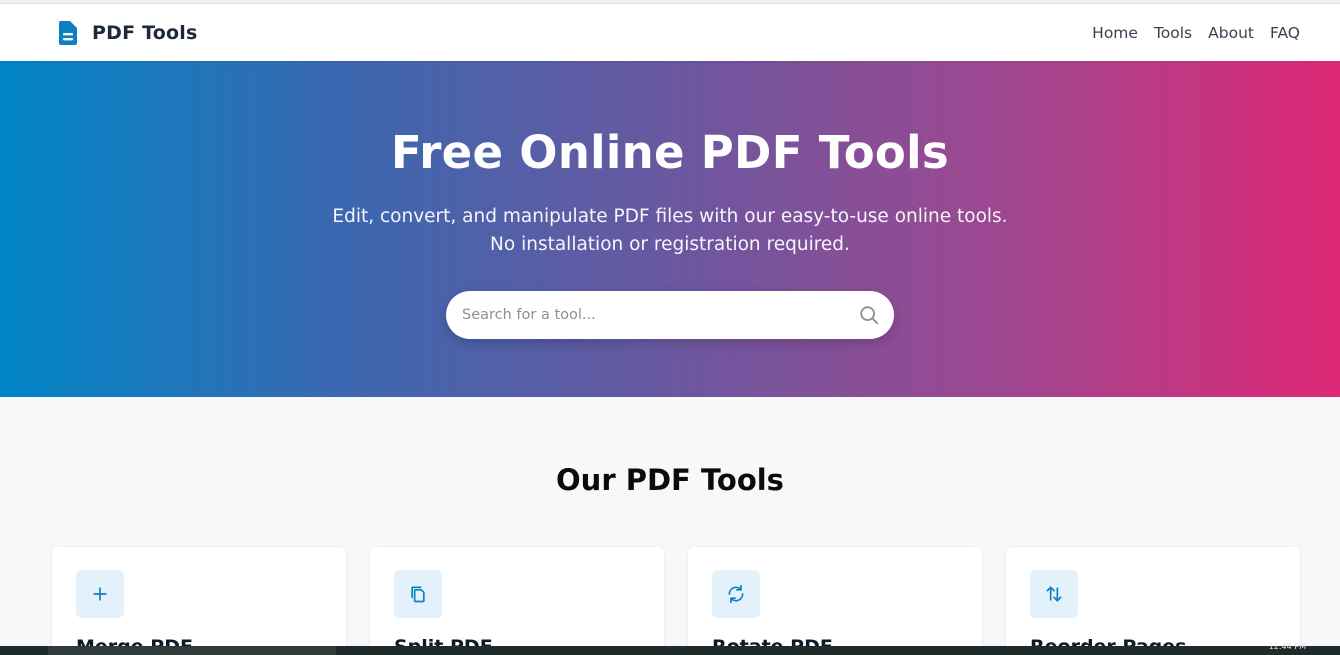 The width and height of the screenshot is (1340, 655). I want to click on nav-link-home: Home, so click(1115, 33).